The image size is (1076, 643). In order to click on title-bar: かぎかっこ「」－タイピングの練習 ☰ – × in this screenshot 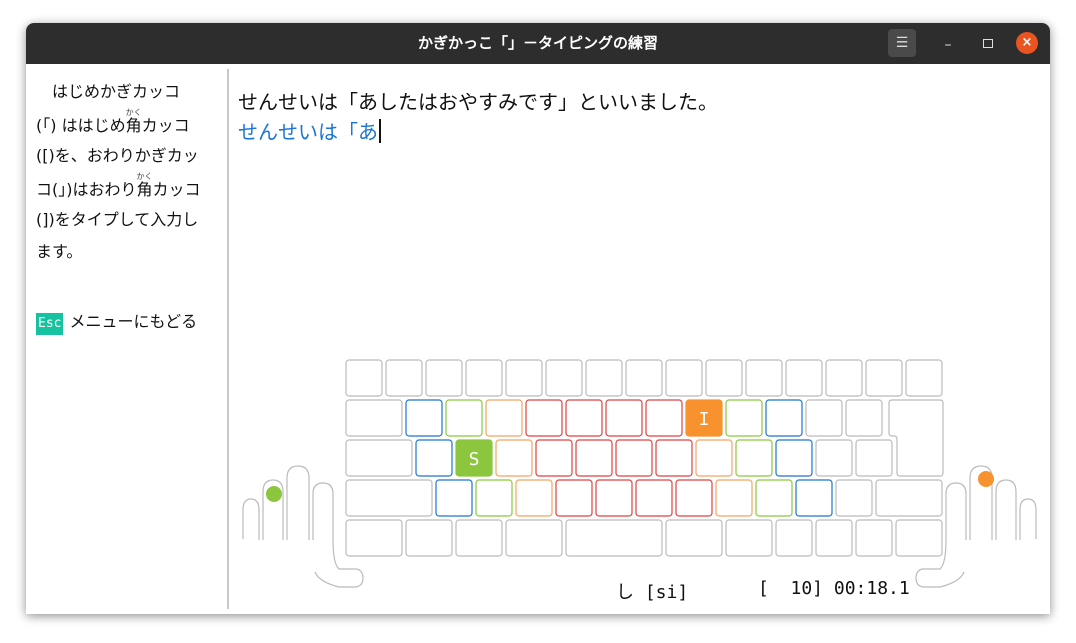, I will do `click(538, 43)`.